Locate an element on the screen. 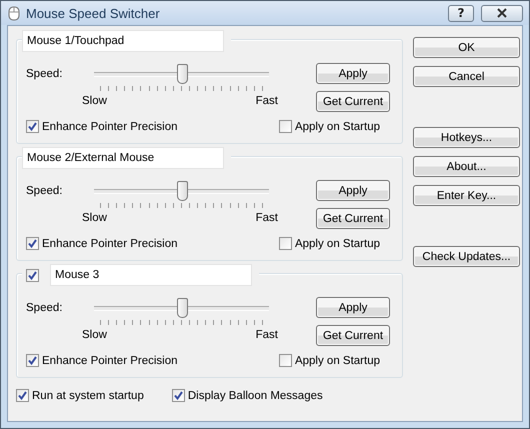 Image resolution: width=530 pixels, height=429 pixels. close-button is located at coordinates (502, 13).